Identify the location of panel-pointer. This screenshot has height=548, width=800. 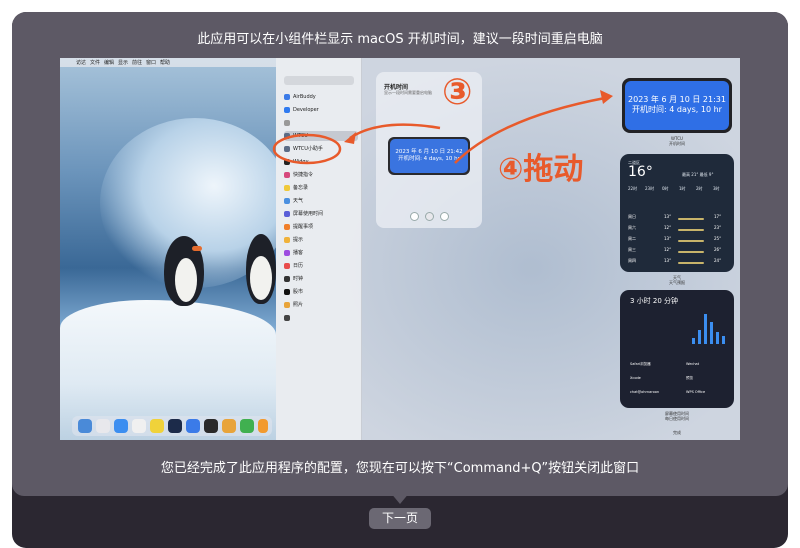
(400, 498).